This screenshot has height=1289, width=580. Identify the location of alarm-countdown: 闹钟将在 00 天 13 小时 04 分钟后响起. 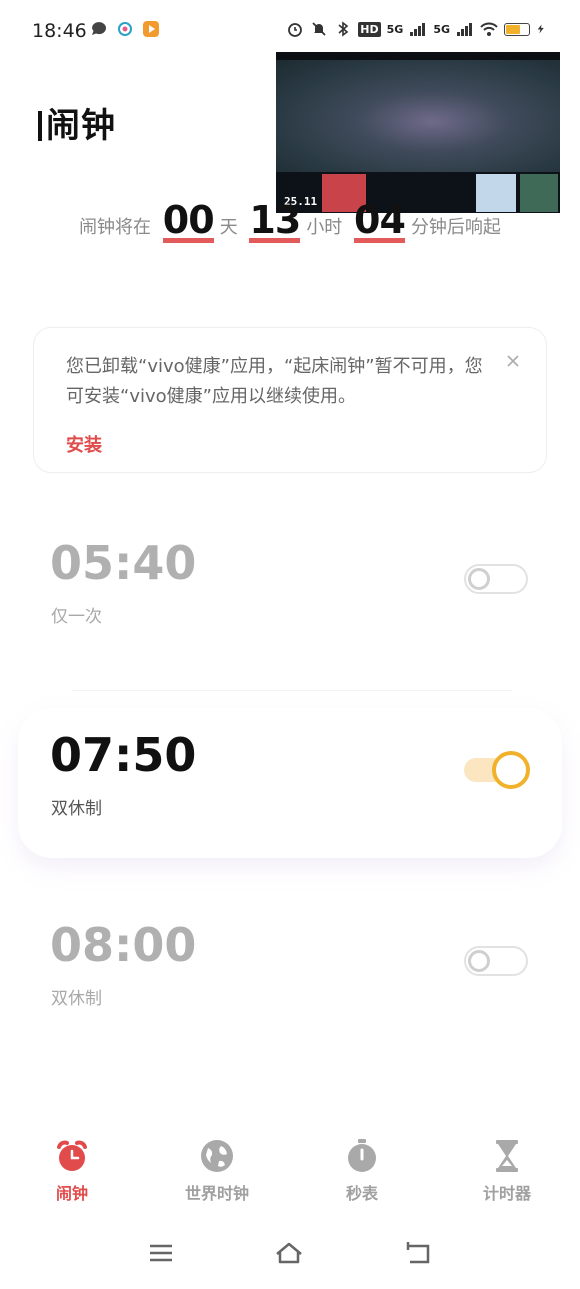
(290, 220).